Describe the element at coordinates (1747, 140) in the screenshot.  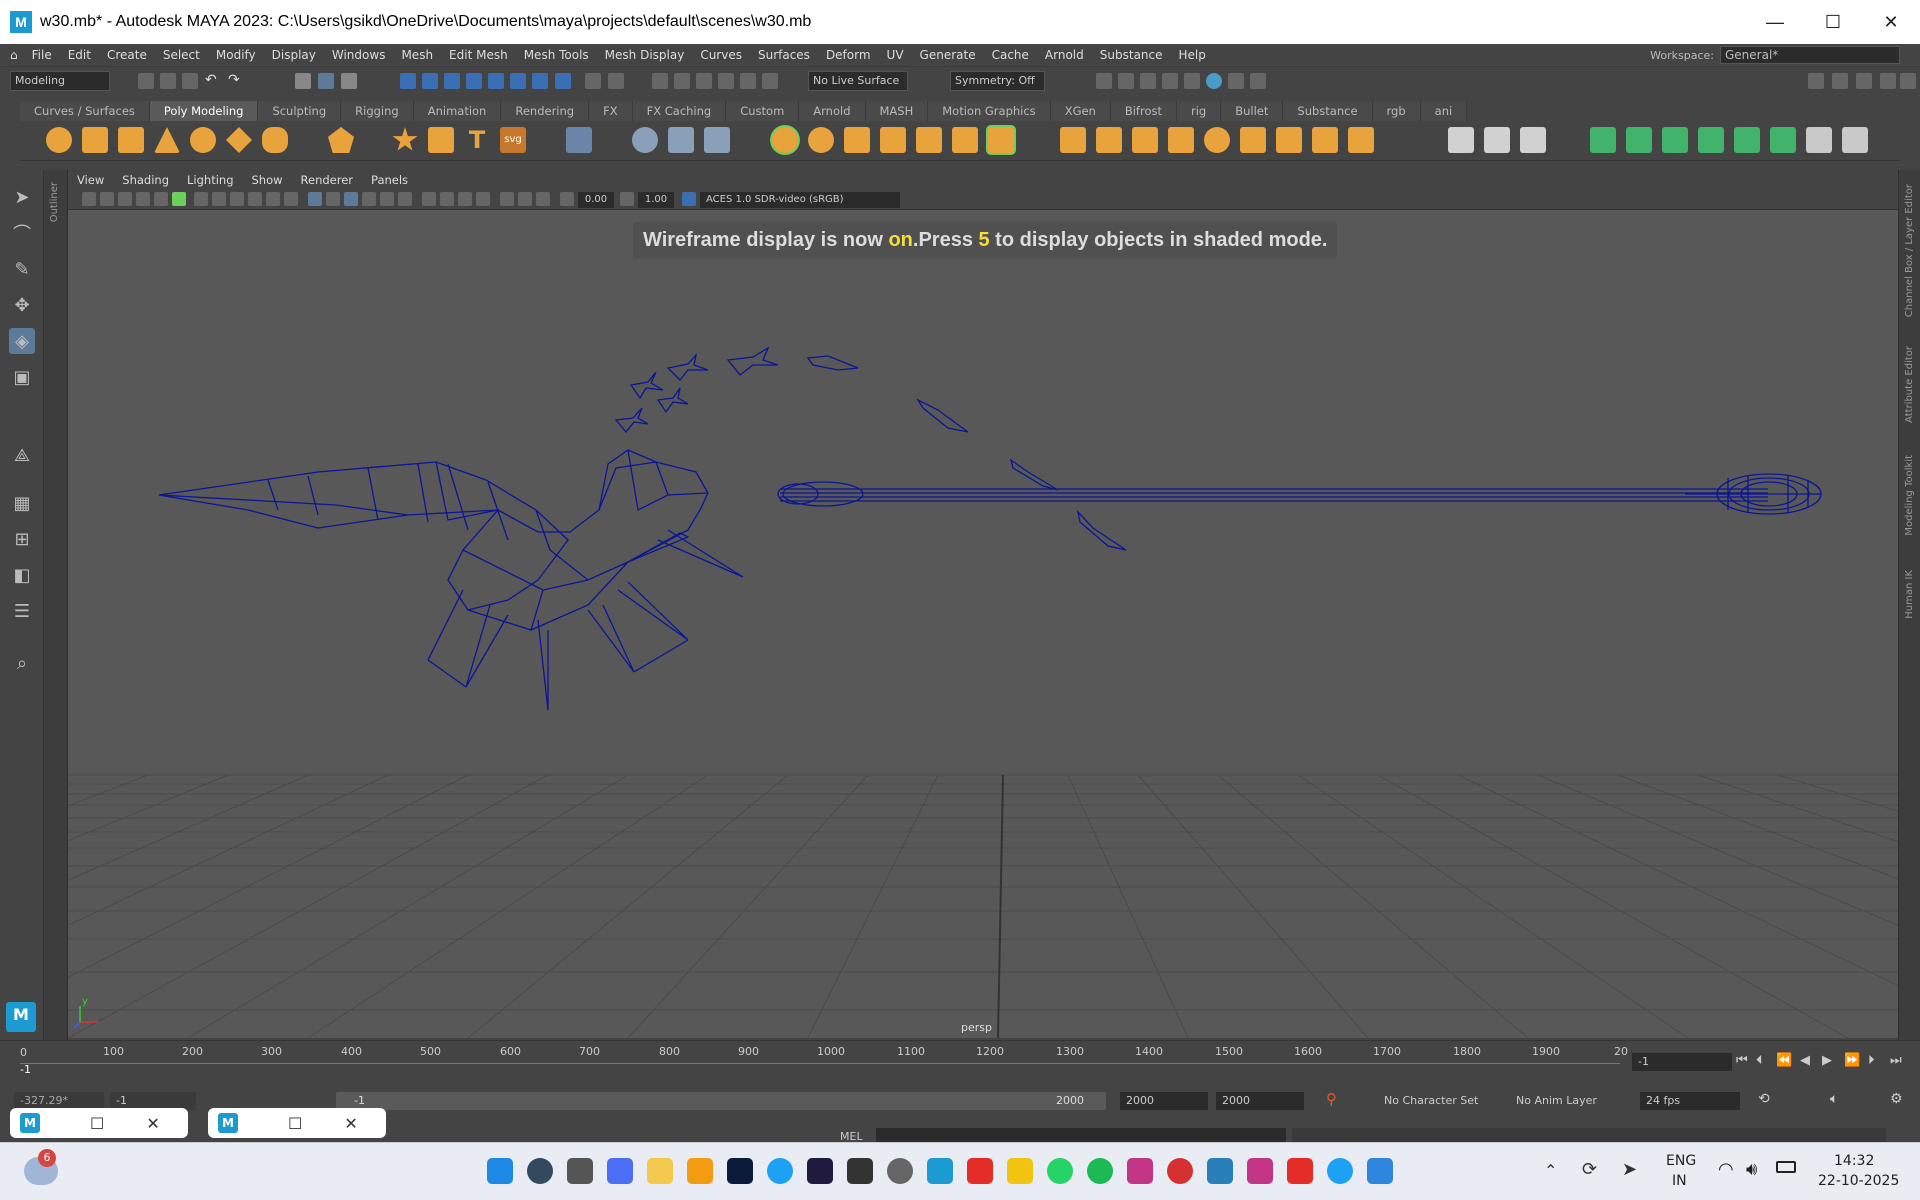
I see `spin-edge-icon` at that location.